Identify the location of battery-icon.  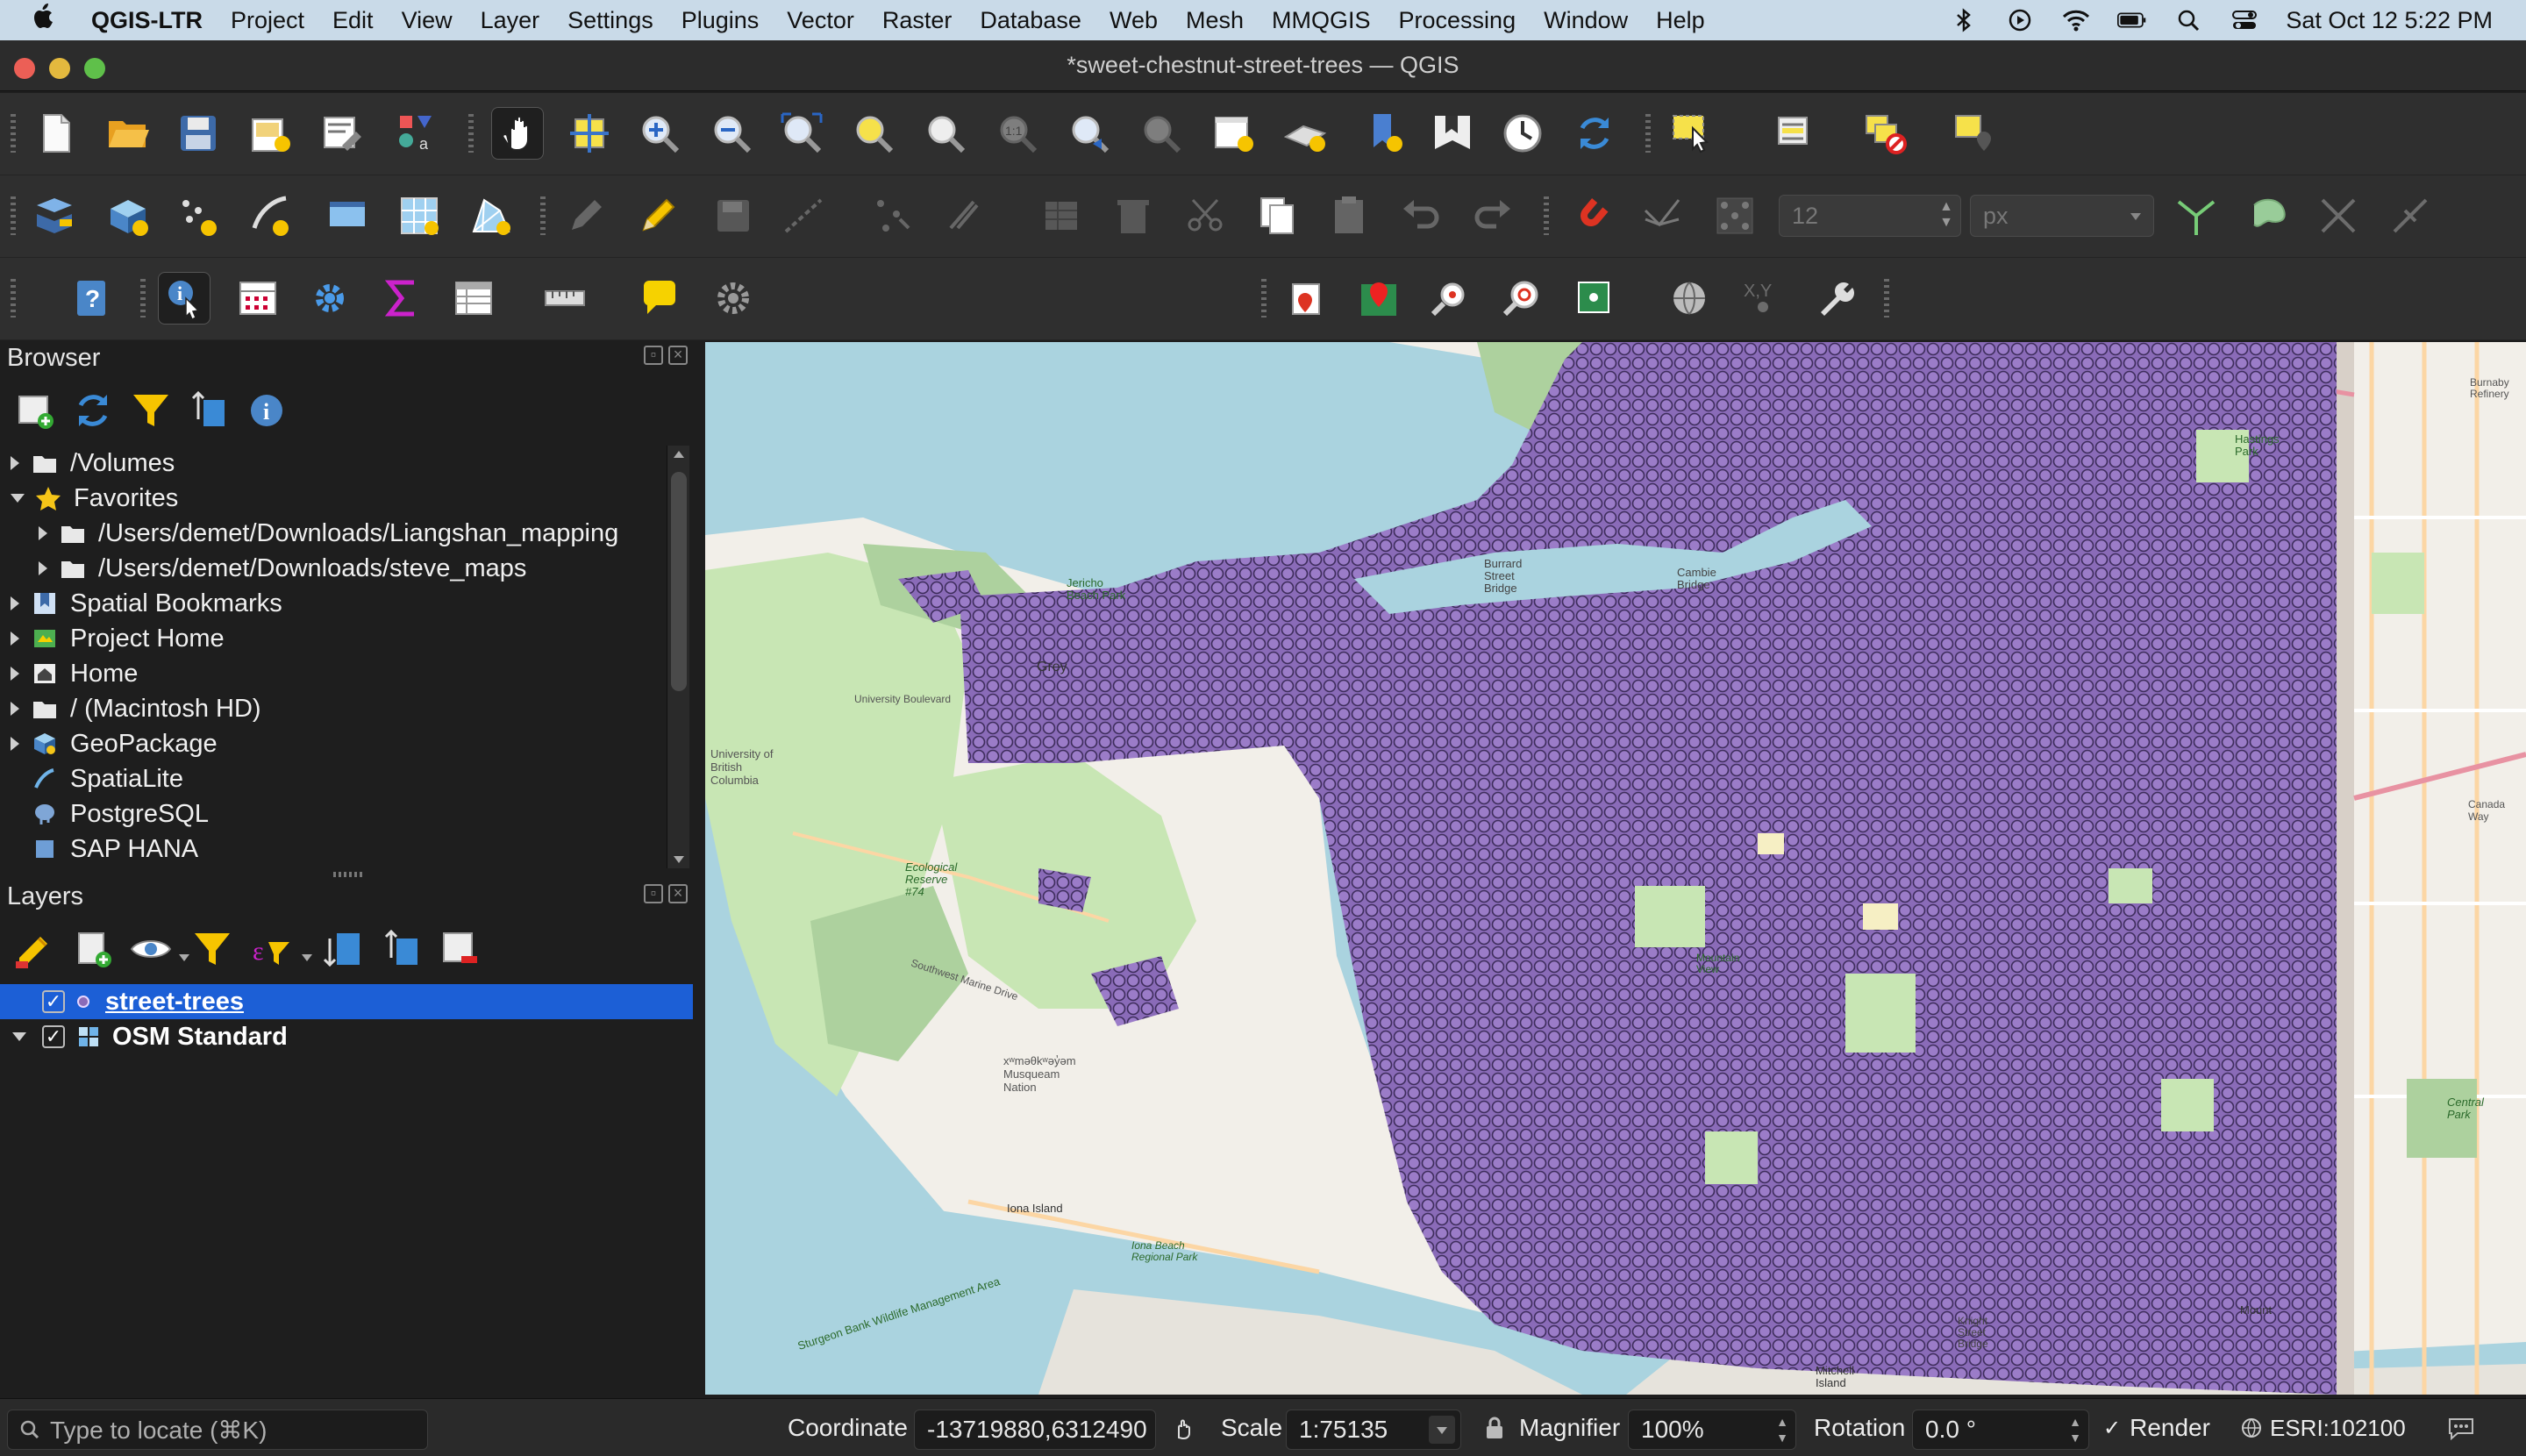
(2132, 20).